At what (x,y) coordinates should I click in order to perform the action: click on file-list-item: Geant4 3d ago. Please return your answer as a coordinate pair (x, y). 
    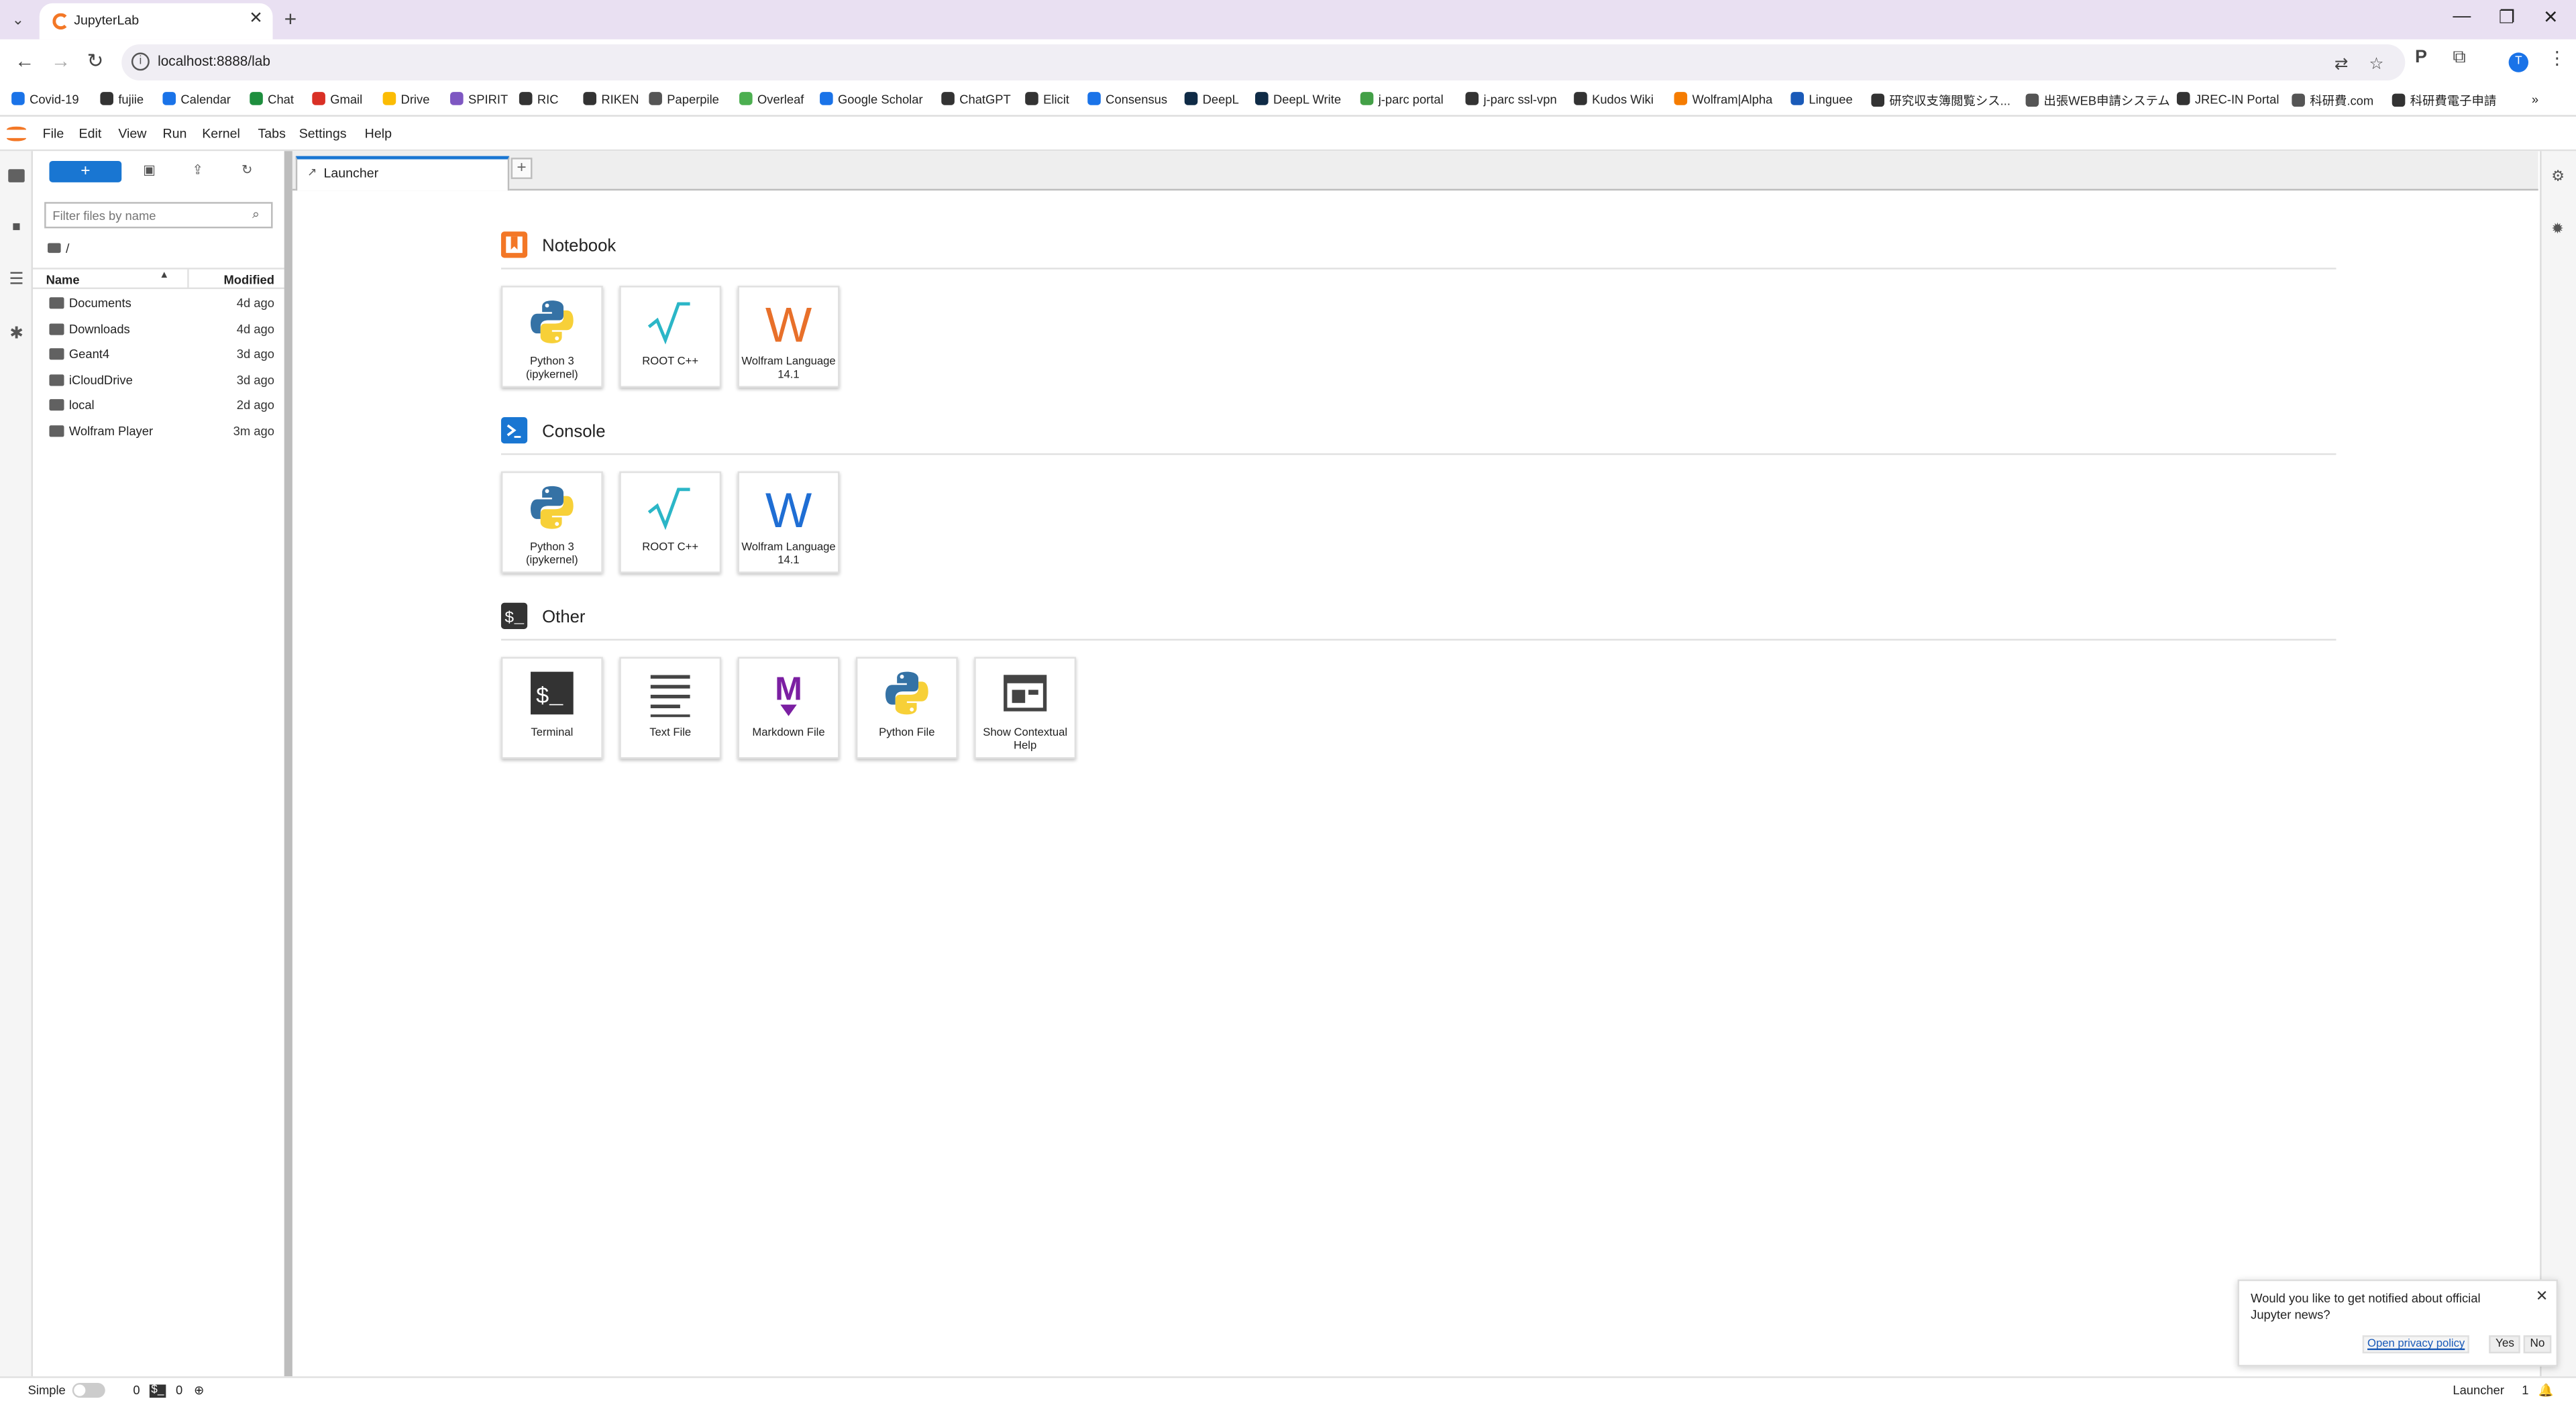
    Looking at the image, I should click on (158, 353).